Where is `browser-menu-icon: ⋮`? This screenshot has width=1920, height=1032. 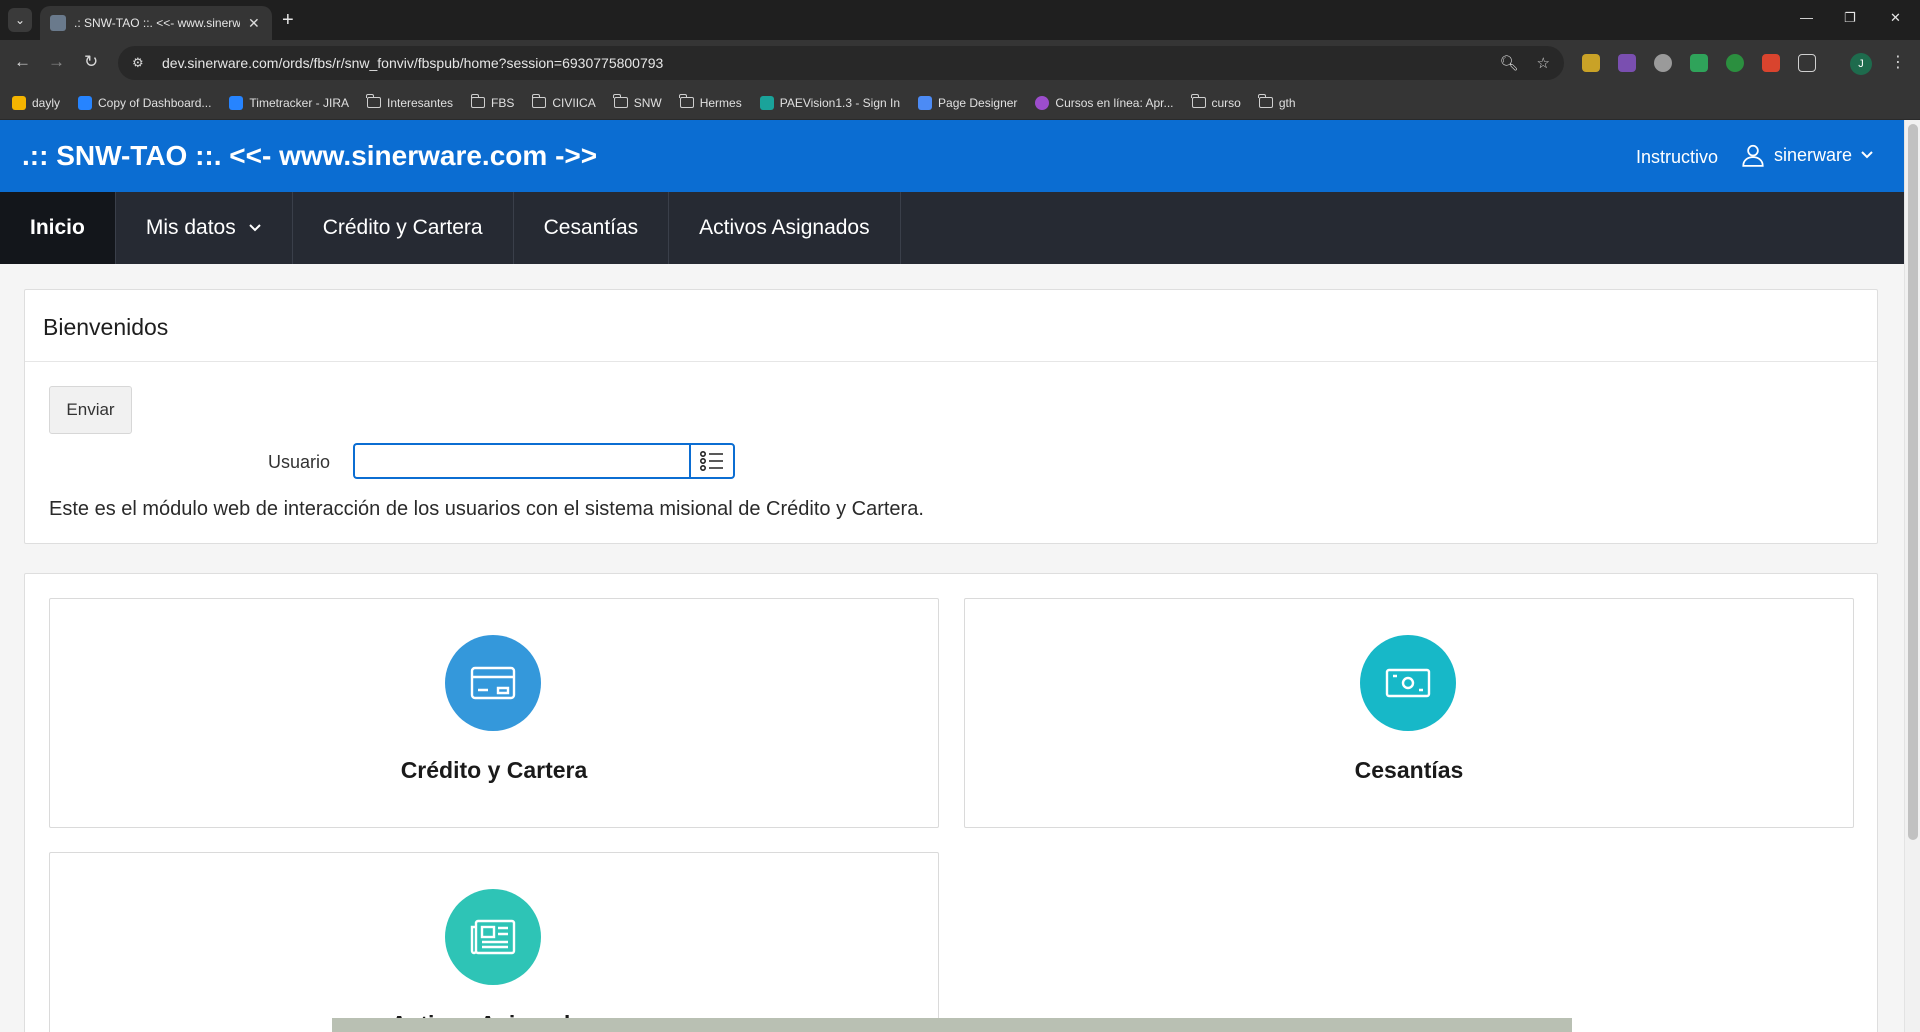
browser-menu-icon: ⋮ is located at coordinates (1898, 62).